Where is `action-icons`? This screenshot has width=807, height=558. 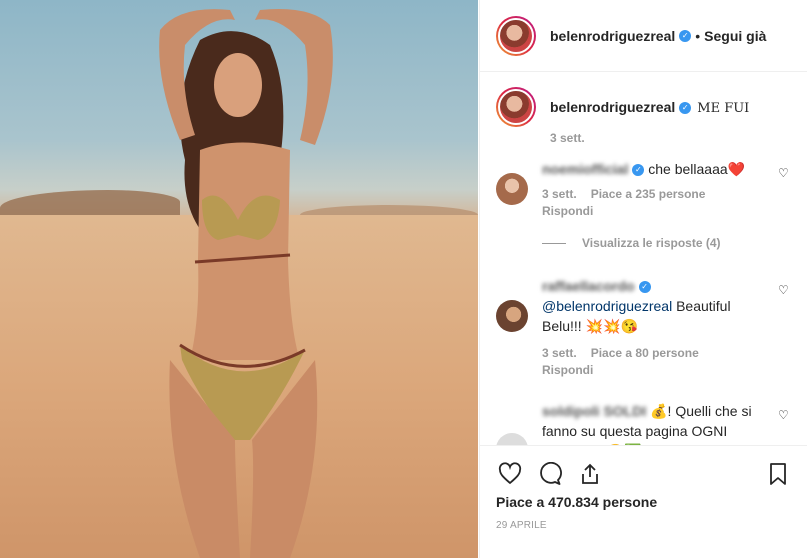
action-icons is located at coordinates (644, 474).